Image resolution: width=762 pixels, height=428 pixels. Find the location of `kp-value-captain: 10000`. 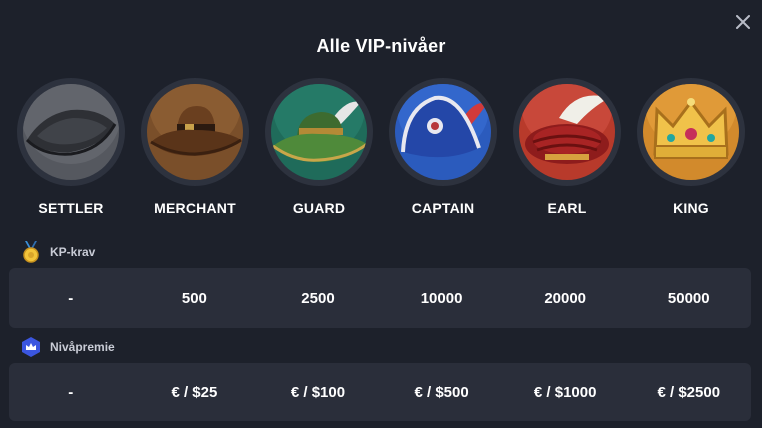

kp-value-captain: 10000 is located at coordinates (441, 298).